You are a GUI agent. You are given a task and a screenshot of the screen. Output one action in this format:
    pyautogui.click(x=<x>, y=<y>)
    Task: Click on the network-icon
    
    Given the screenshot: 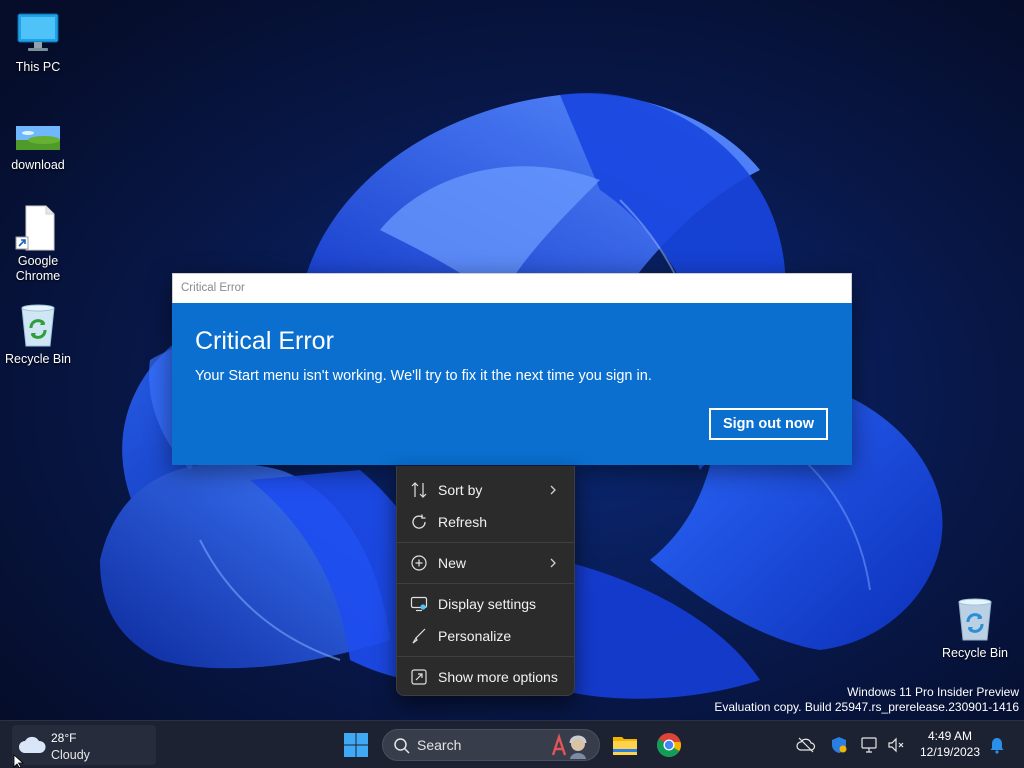 What is the action you would take?
    pyautogui.click(x=870, y=745)
    